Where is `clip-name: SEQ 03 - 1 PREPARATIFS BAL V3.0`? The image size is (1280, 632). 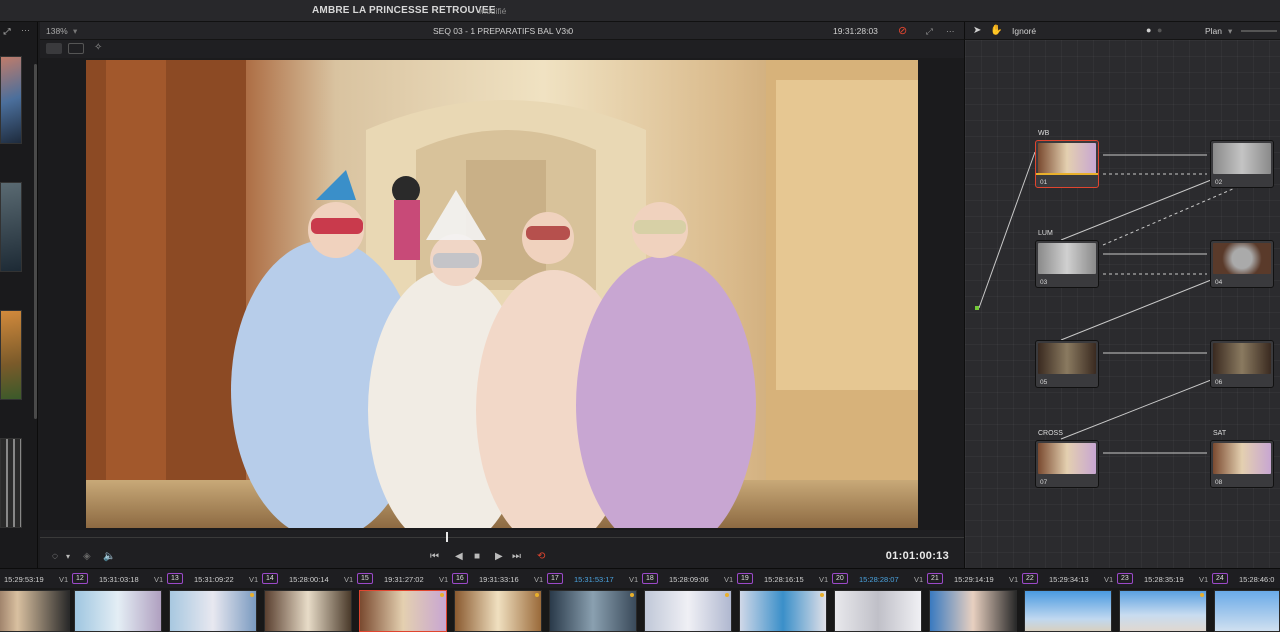 clip-name: SEQ 03 - 1 PREPARATIFS BAL V3.0 is located at coordinates (503, 31).